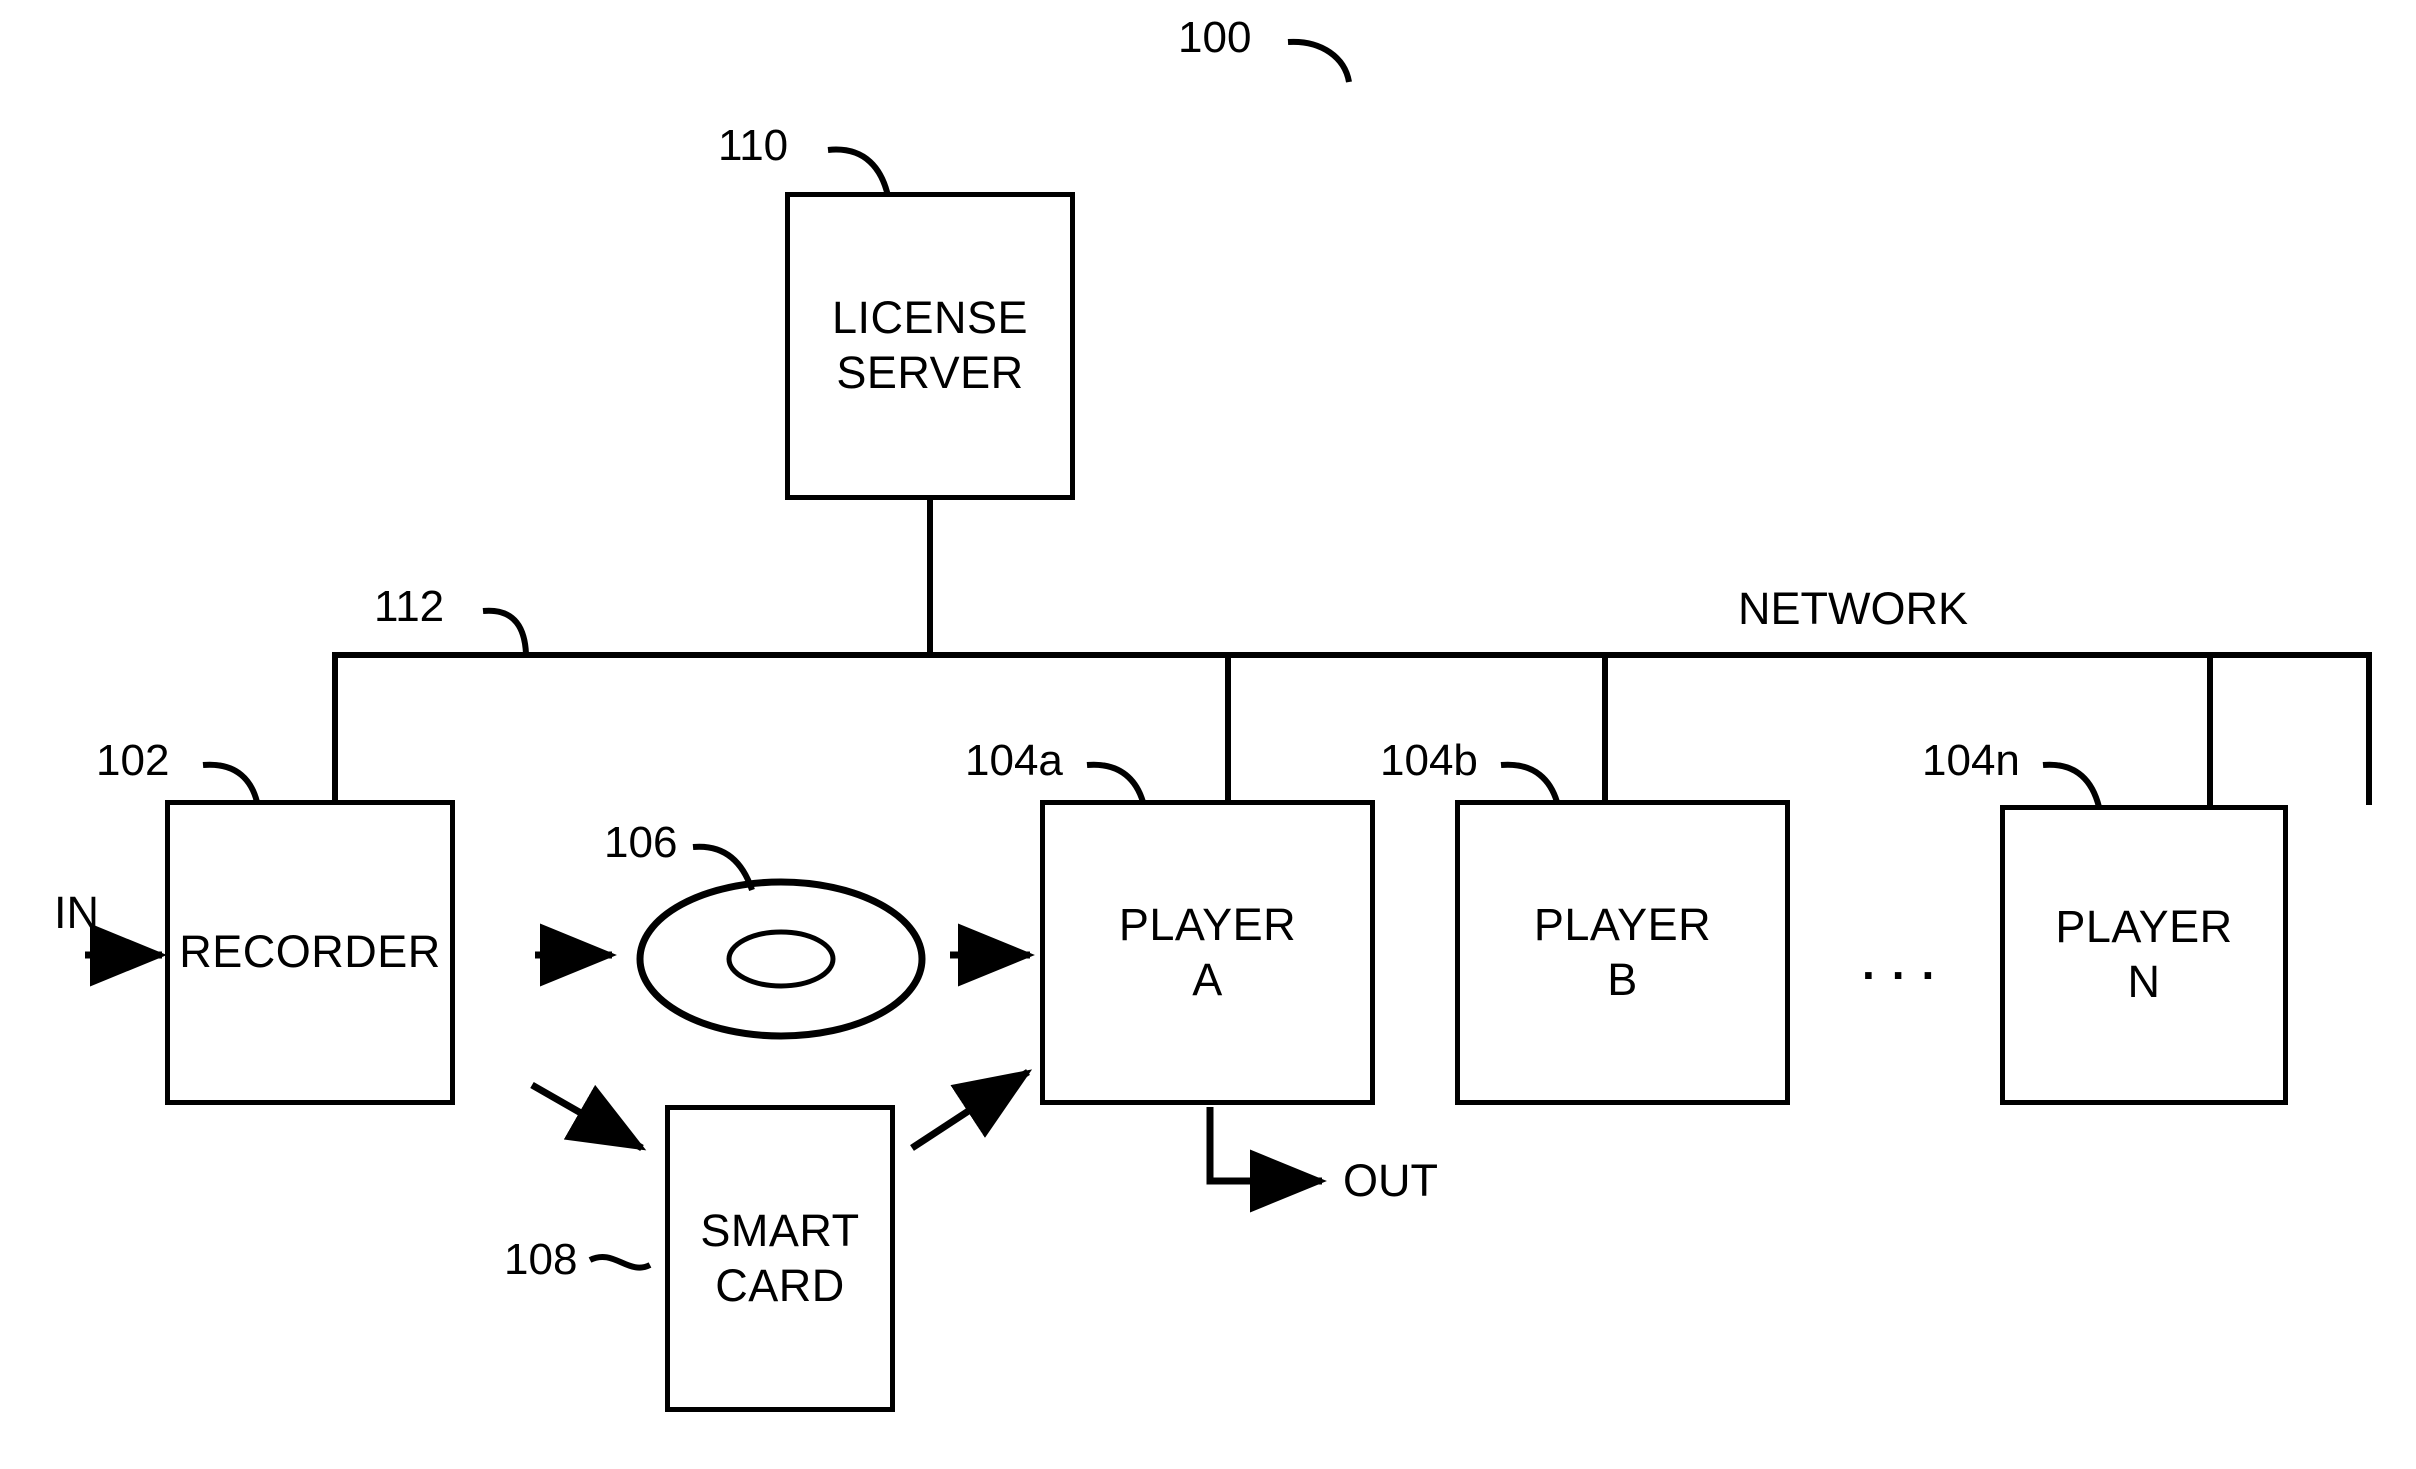 The image size is (2416, 1469). I want to click on ref-numeral-104b: 104b, so click(1429, 760).